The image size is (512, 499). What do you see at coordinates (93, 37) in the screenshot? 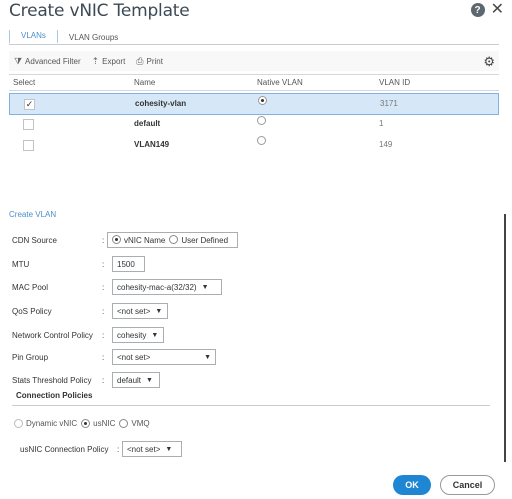
I see `tab-vlan-groups: VLAN Groups` at bounding box center [93, 37].